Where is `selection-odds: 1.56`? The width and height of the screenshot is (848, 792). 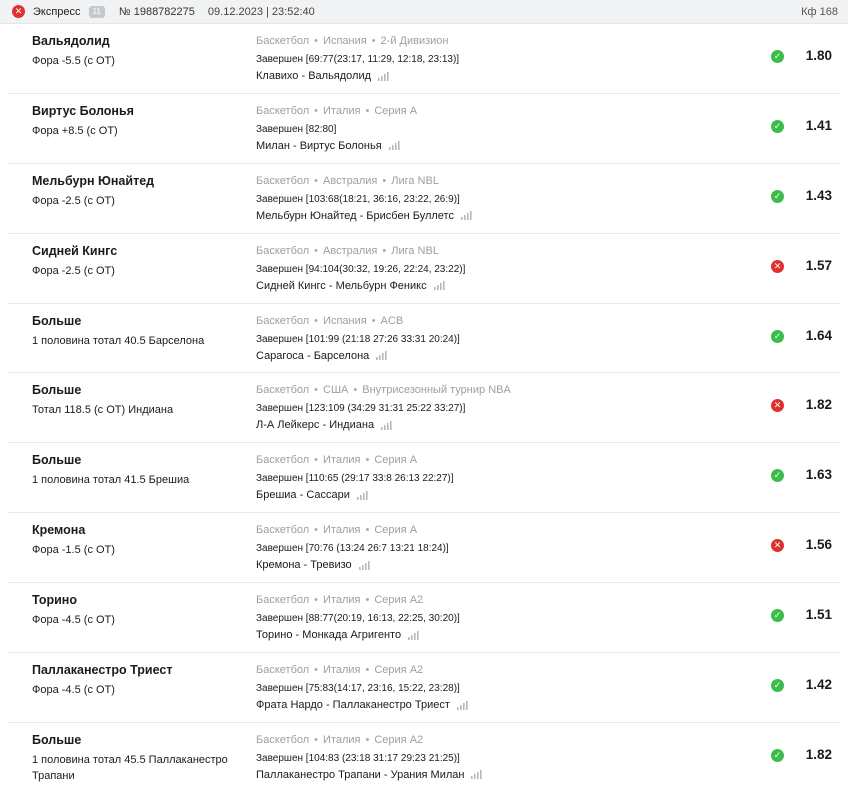
selection-odds: 1.56 is located at coordinates (818, 545).